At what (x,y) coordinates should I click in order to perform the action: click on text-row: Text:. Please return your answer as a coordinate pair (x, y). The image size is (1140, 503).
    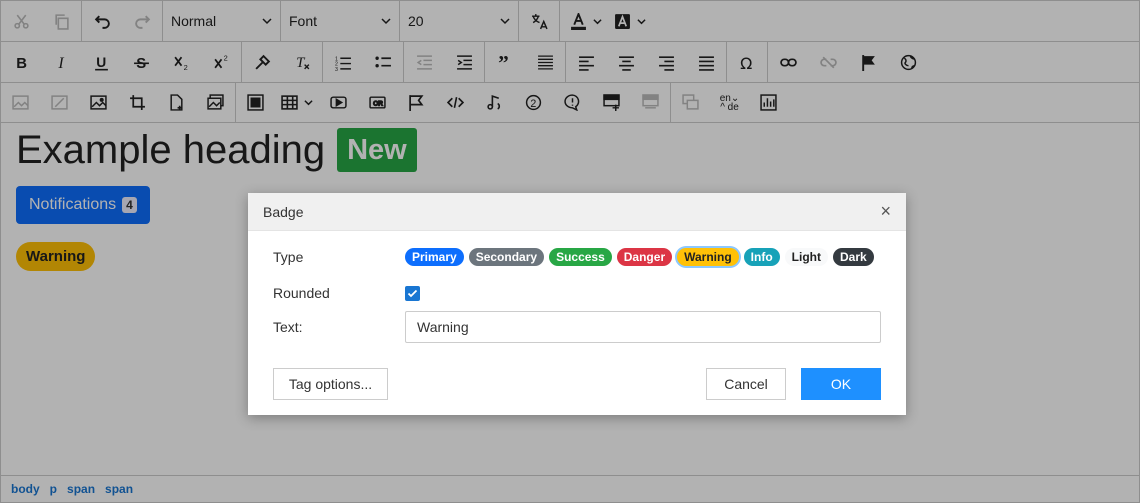
    Looking at the image, I should click on (577, 327).